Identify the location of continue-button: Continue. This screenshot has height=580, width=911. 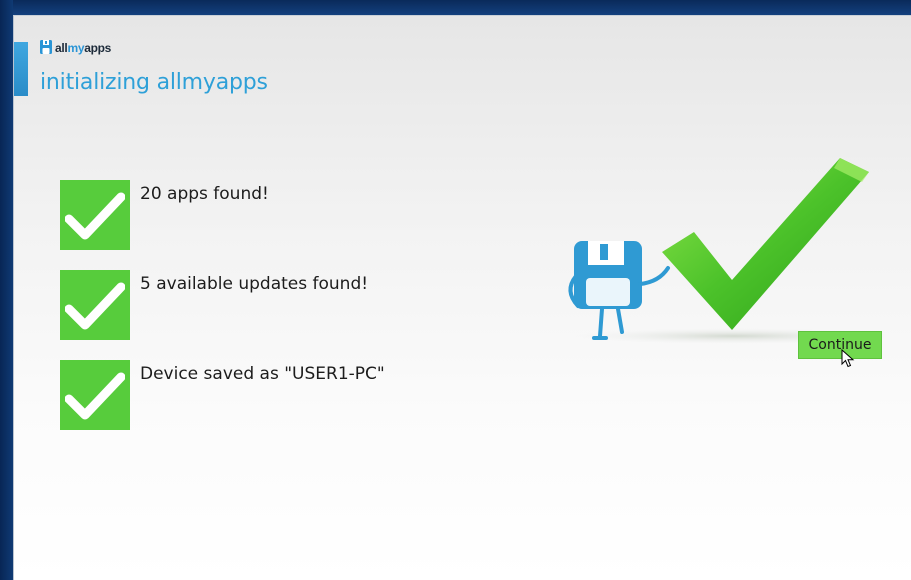
(840, 345).